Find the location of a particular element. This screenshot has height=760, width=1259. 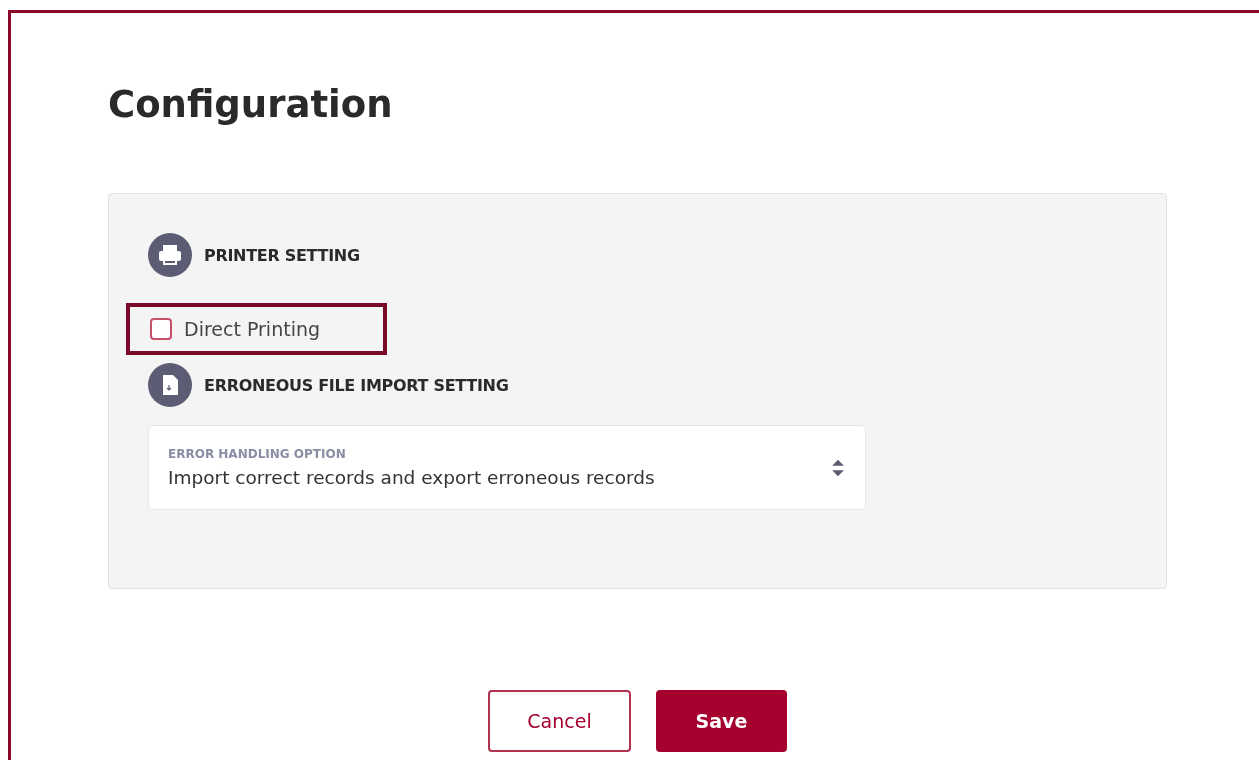

printer-icon is located at coordinates (170, 255).